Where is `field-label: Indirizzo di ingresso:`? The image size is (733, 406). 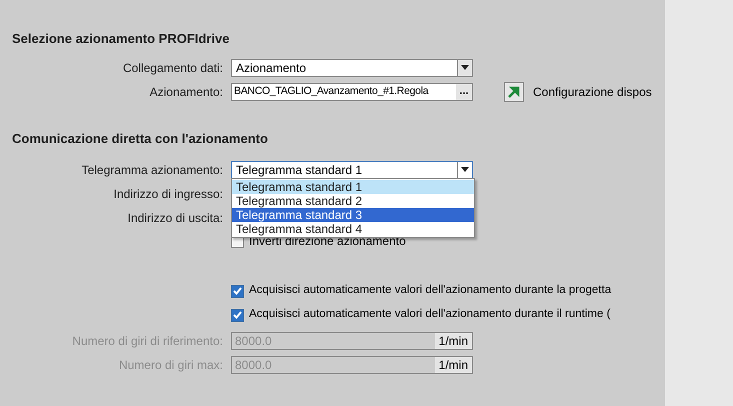
field-label: Indirizzo di ingresso: is located at coordinates (168, 194).